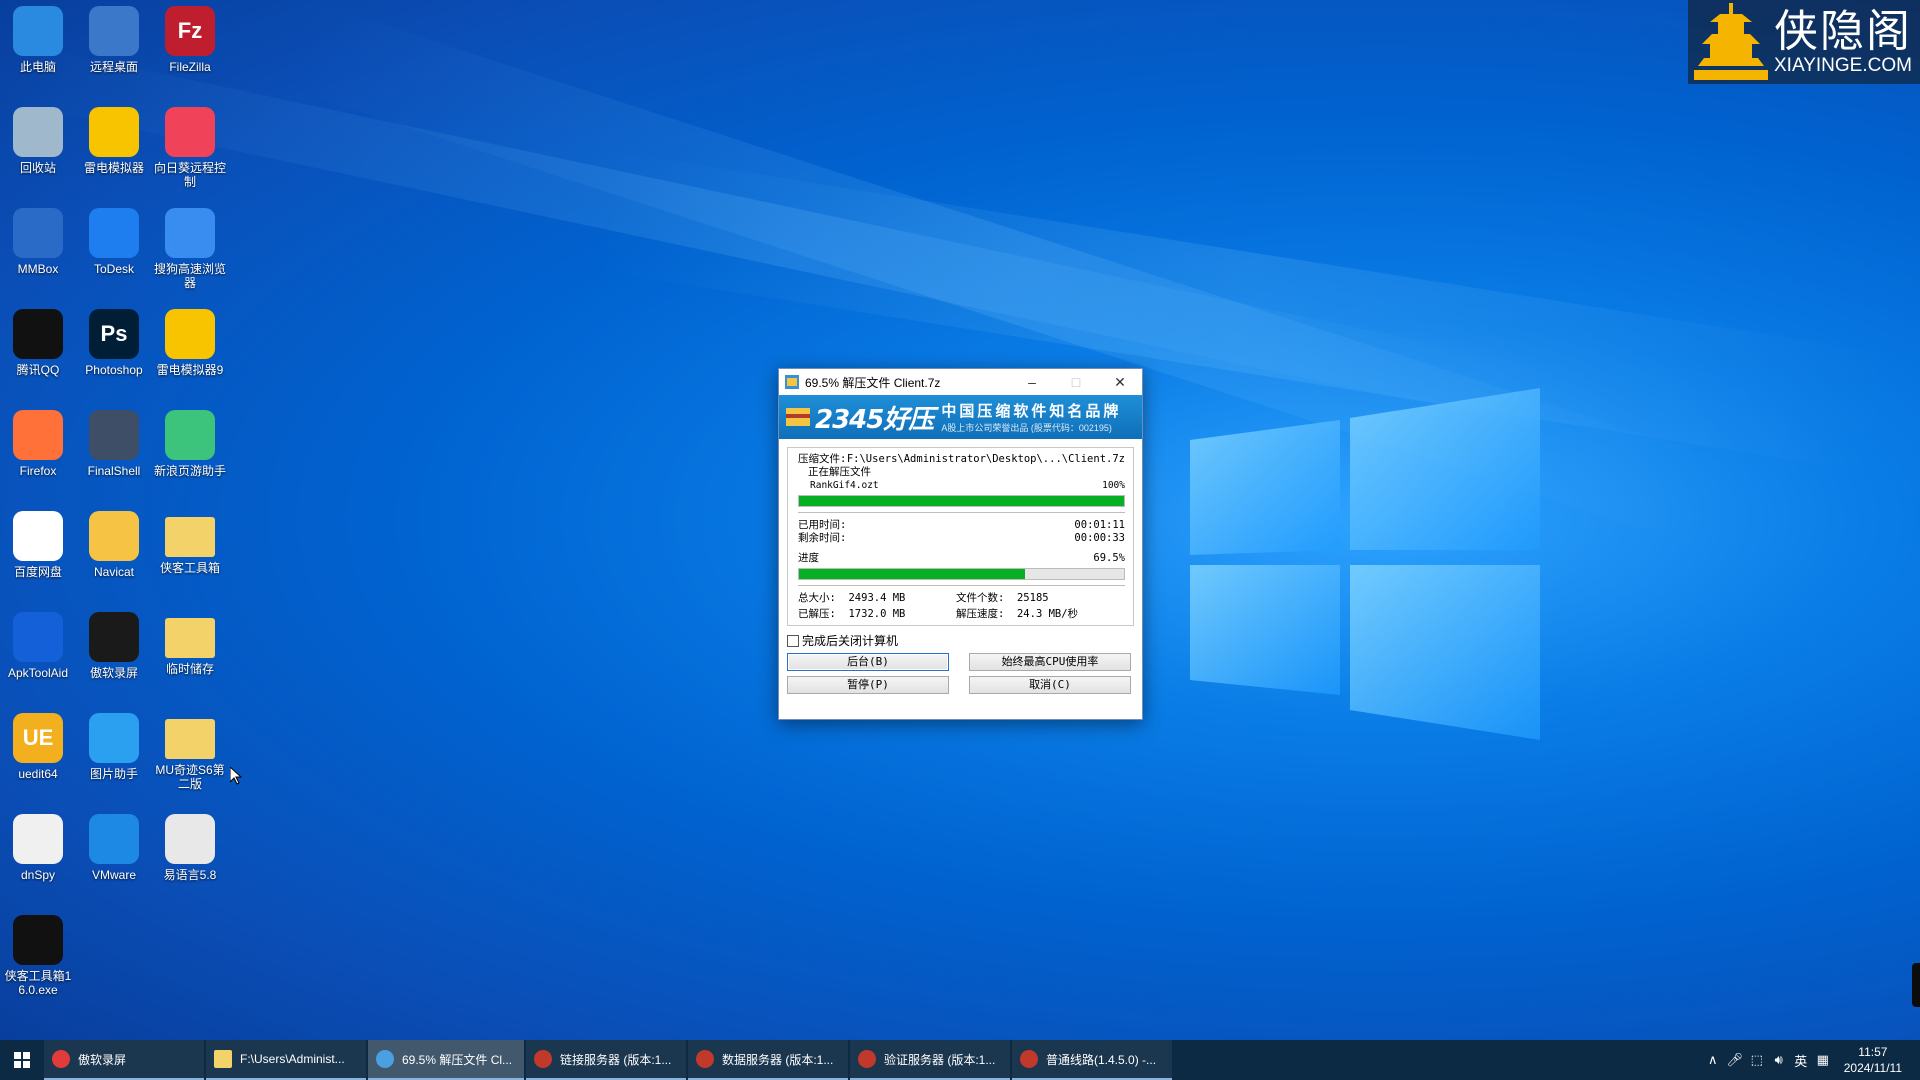 The image size is (1920, 1080). What do you see at coordinates (38, 31) in the screenshot?
I see `computer-icon` at bounding box center [38, 31].